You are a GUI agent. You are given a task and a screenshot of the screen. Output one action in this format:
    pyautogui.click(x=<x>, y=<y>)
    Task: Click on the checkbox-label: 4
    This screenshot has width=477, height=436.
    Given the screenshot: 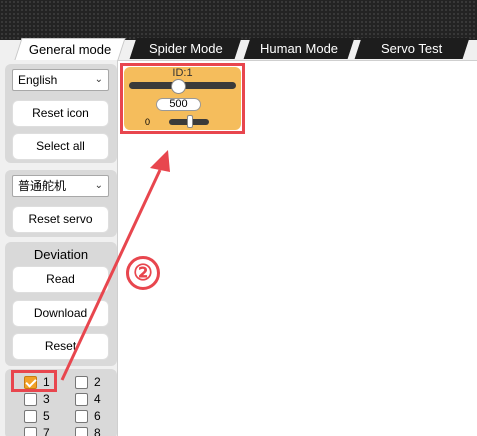 What is the action you would take?
    pyautogui.click(x=97, y=399)
    